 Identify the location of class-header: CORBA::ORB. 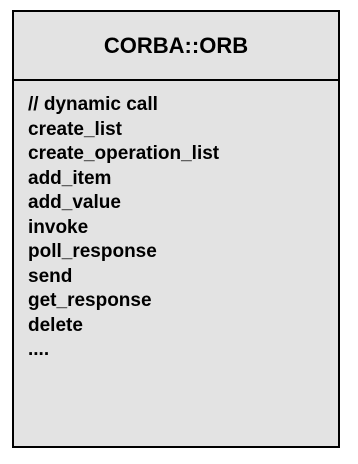
(176, 46).